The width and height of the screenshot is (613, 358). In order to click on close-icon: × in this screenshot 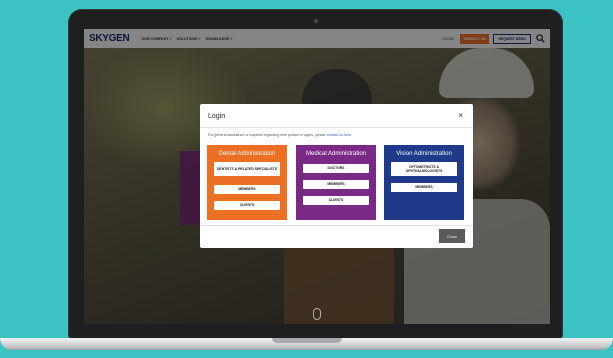, I will do `click(460, 116)`.